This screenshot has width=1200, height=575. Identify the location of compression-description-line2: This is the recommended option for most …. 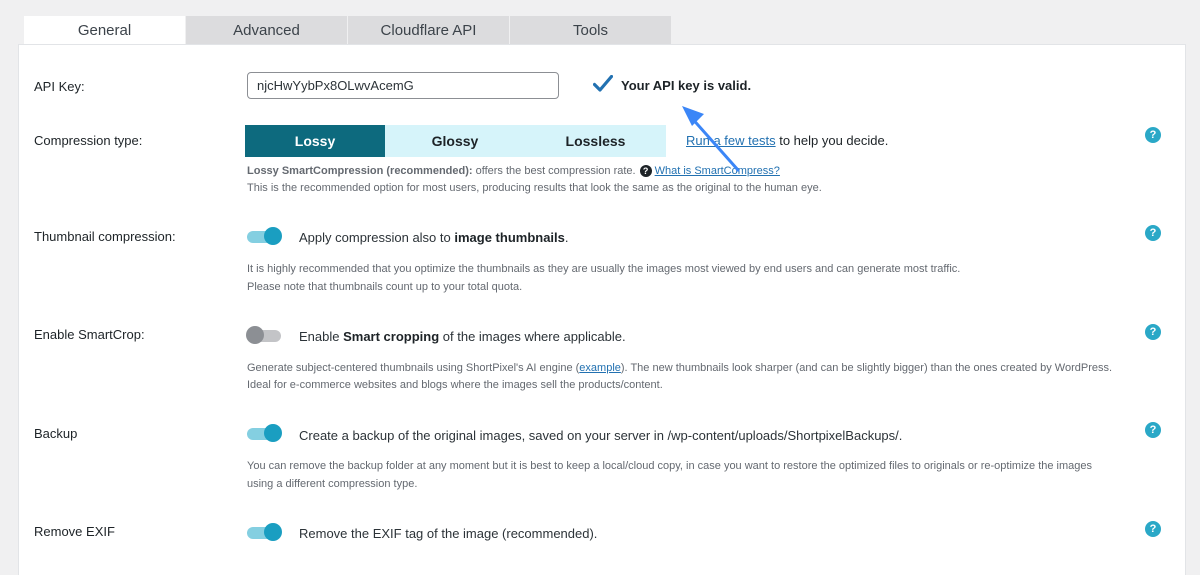
(534, 188).